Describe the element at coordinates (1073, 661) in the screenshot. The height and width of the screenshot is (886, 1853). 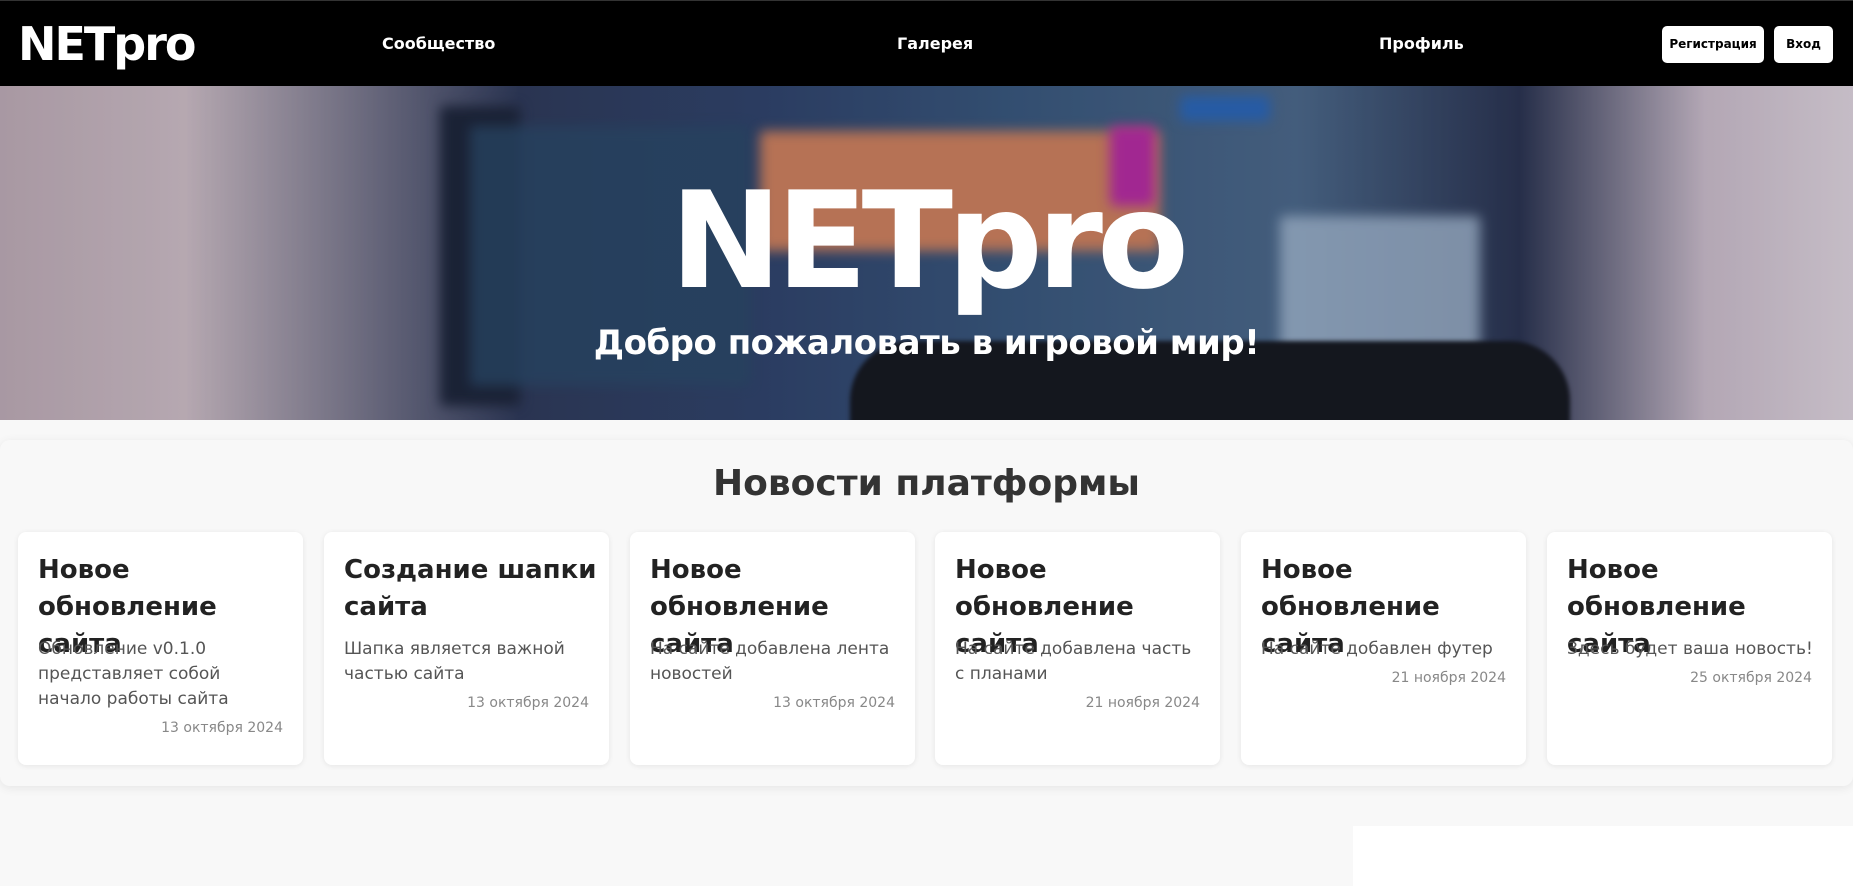
I see `news-card-text: На сайте добавлена часть с планами` at that location.